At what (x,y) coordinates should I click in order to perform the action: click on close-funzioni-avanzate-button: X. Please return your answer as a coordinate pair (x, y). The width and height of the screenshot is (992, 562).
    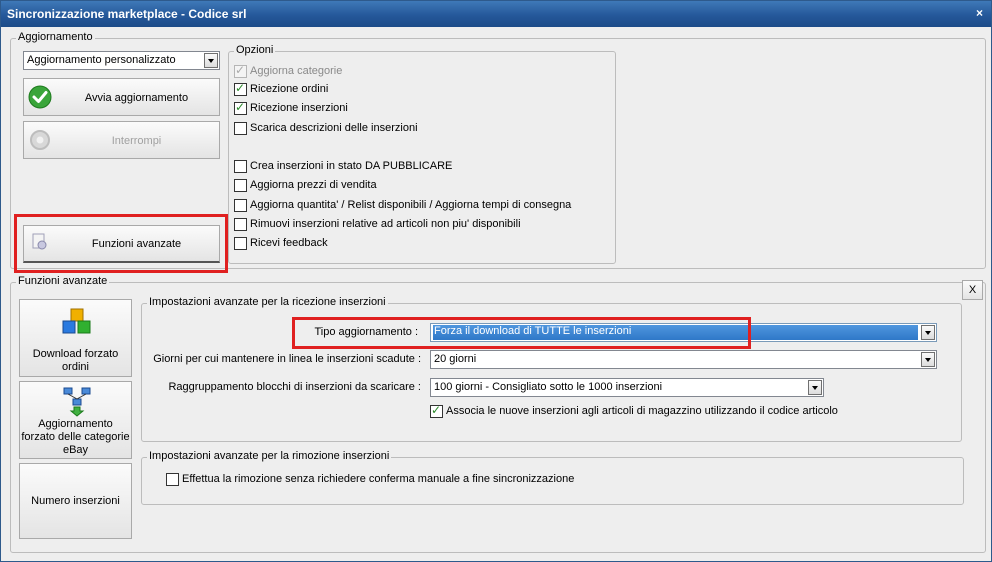
    Looking at the image, I should click on (972, 290).